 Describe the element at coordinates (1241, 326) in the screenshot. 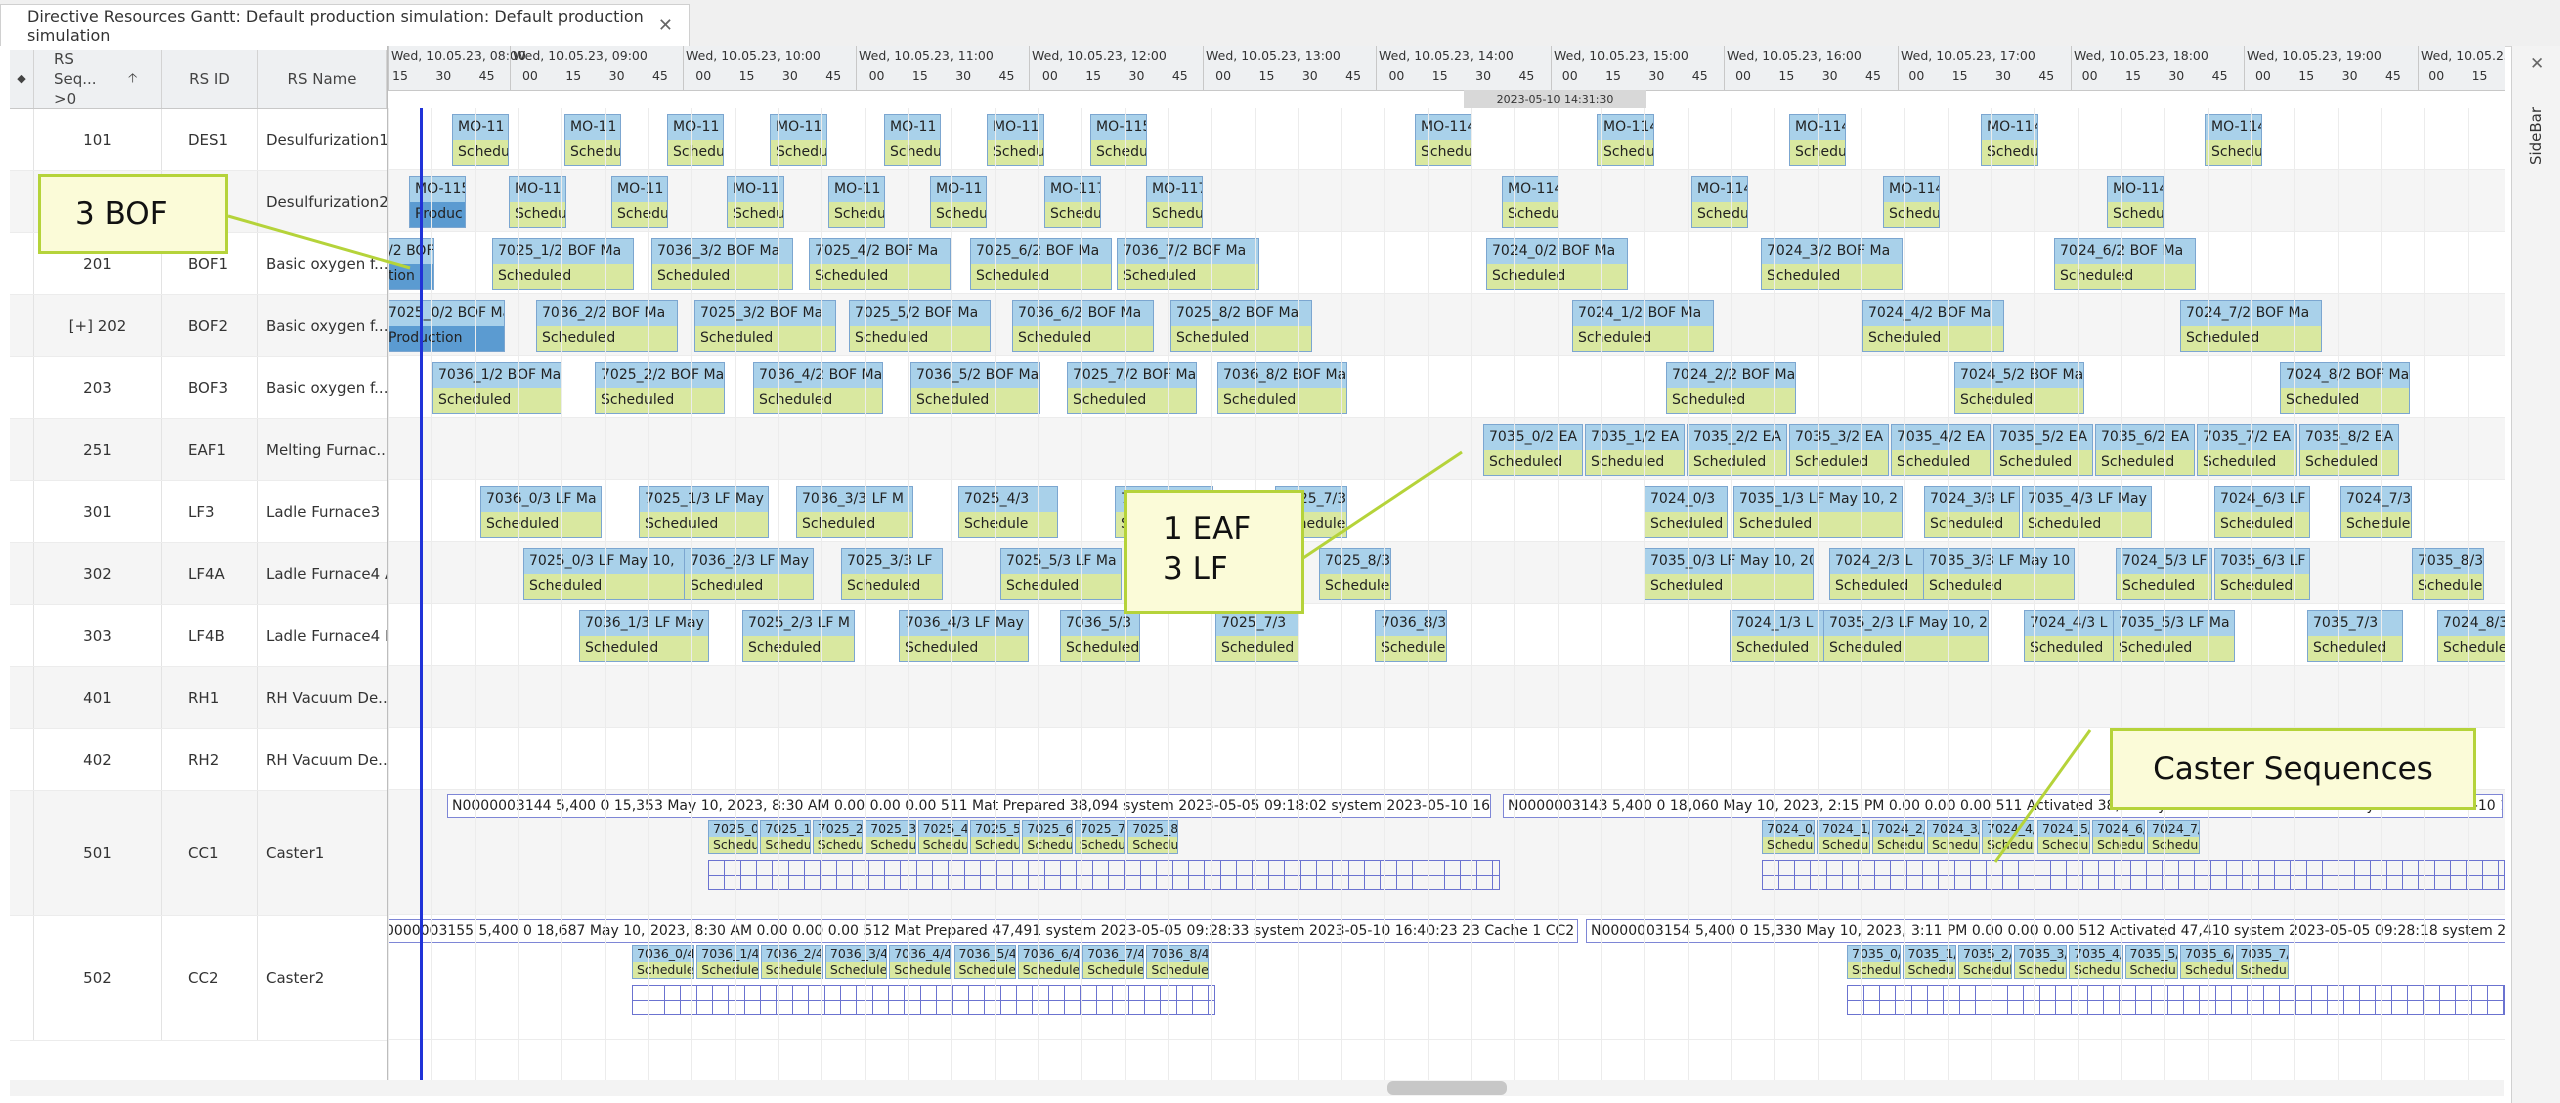

I see `bof-heat-task: 7025_8/2 BOF Ma Scheduled` at that location.